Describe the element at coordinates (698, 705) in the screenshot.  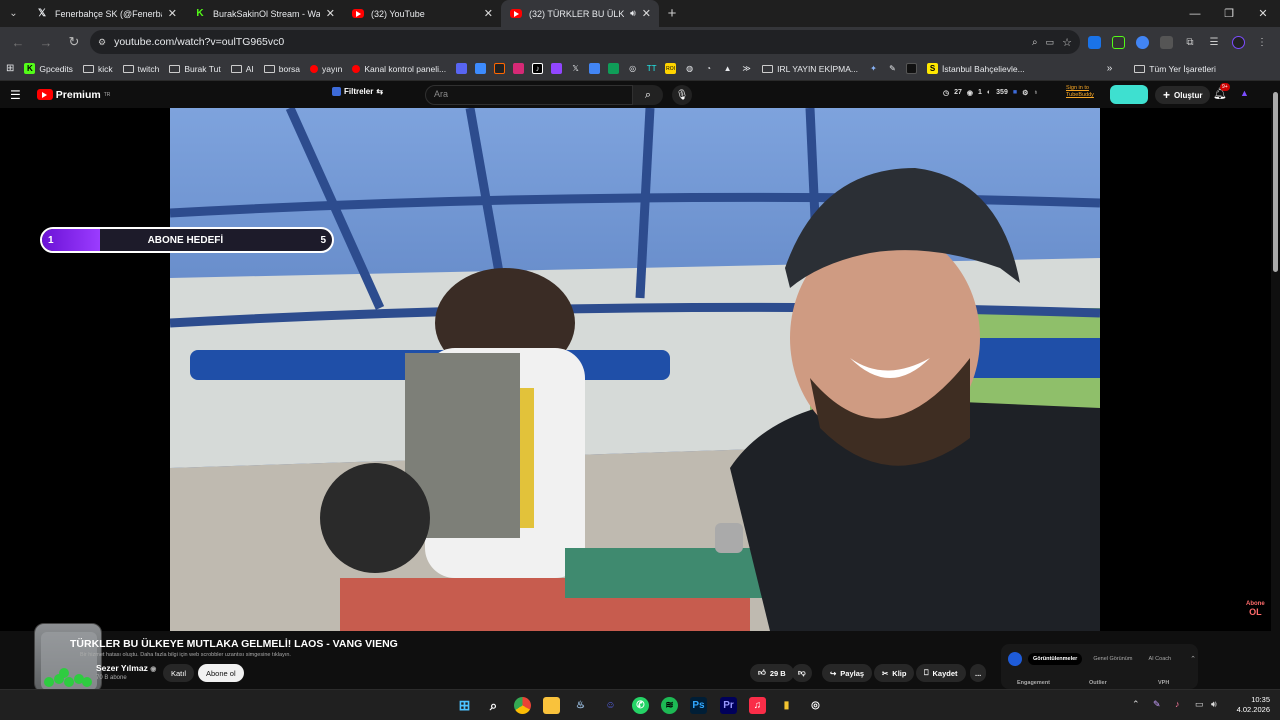
I see `photoshop-icon: Ps` at that location.